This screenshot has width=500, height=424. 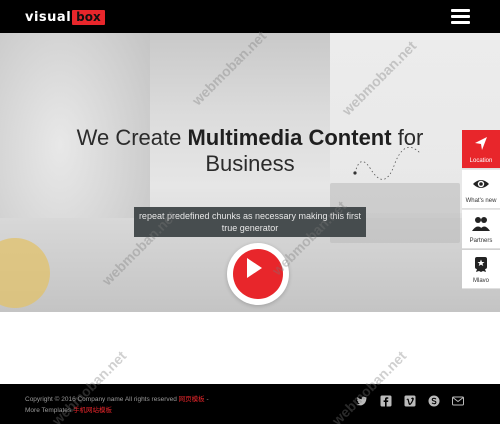 What do you see at coordinates (254, 268) in the screenshot?
I see `play-icon` at bounding box center [254, 268].